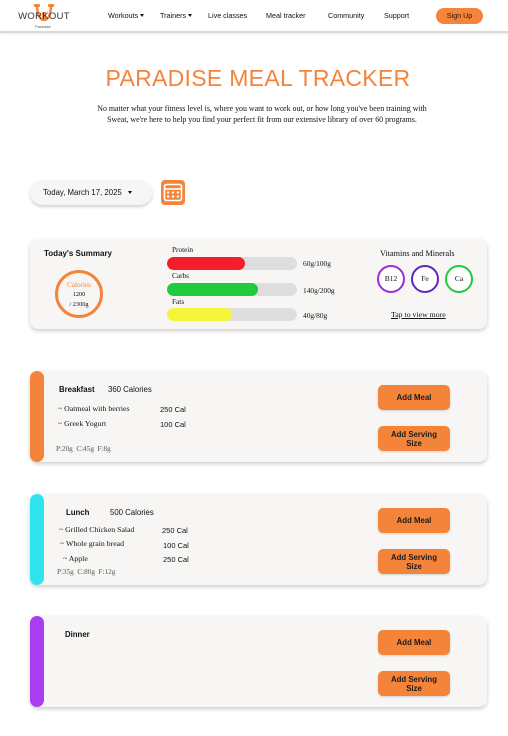 This screenshot has width=508, height=736. What do you see at coordinates (317, 263) in the screenshot?
I see `protein-value: 60g/100g` at bounding box center [317, 263].